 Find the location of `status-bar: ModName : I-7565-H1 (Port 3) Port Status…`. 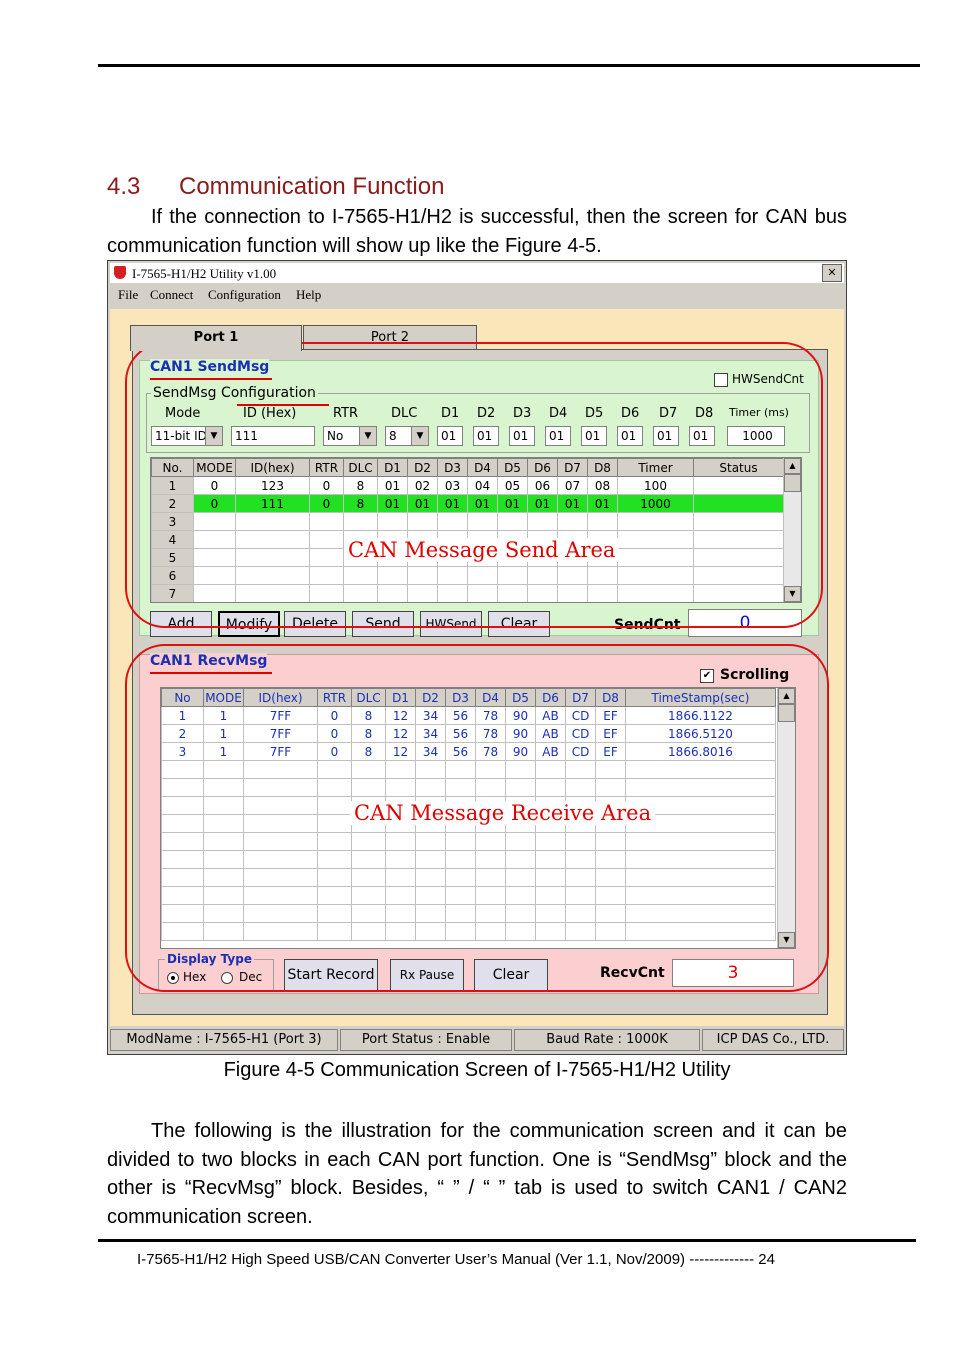

status-bar: ModName : I-7565-H1 (Port 3) Port Status… is located at coordinates (477, 1040).